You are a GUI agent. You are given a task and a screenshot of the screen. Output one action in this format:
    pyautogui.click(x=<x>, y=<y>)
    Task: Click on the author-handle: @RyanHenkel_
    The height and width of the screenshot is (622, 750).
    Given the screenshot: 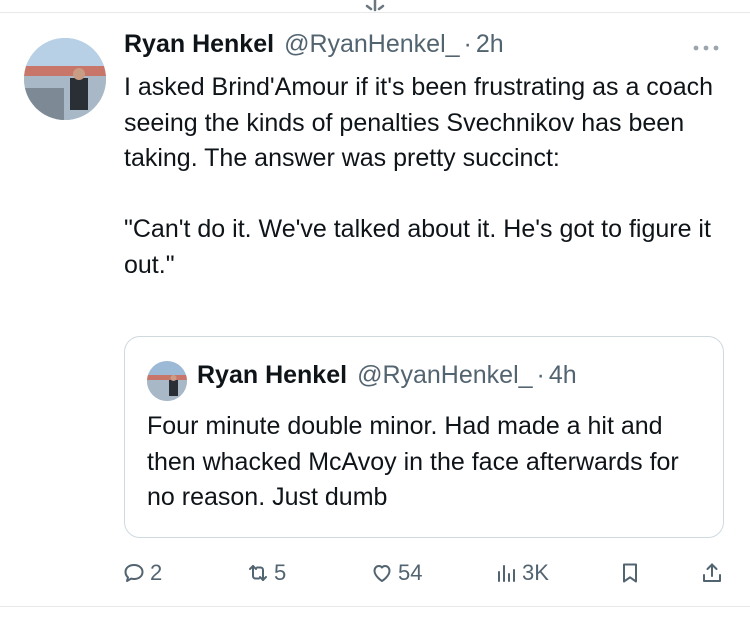 What is the action you would take?
    pyautogui.click(x=371, y=44)
    